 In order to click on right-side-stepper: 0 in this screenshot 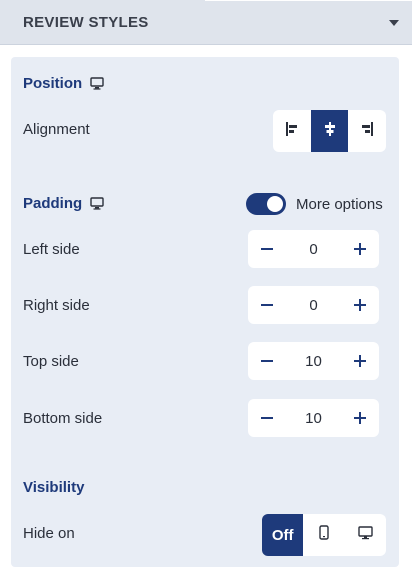, I will do `click(313, 305)`.